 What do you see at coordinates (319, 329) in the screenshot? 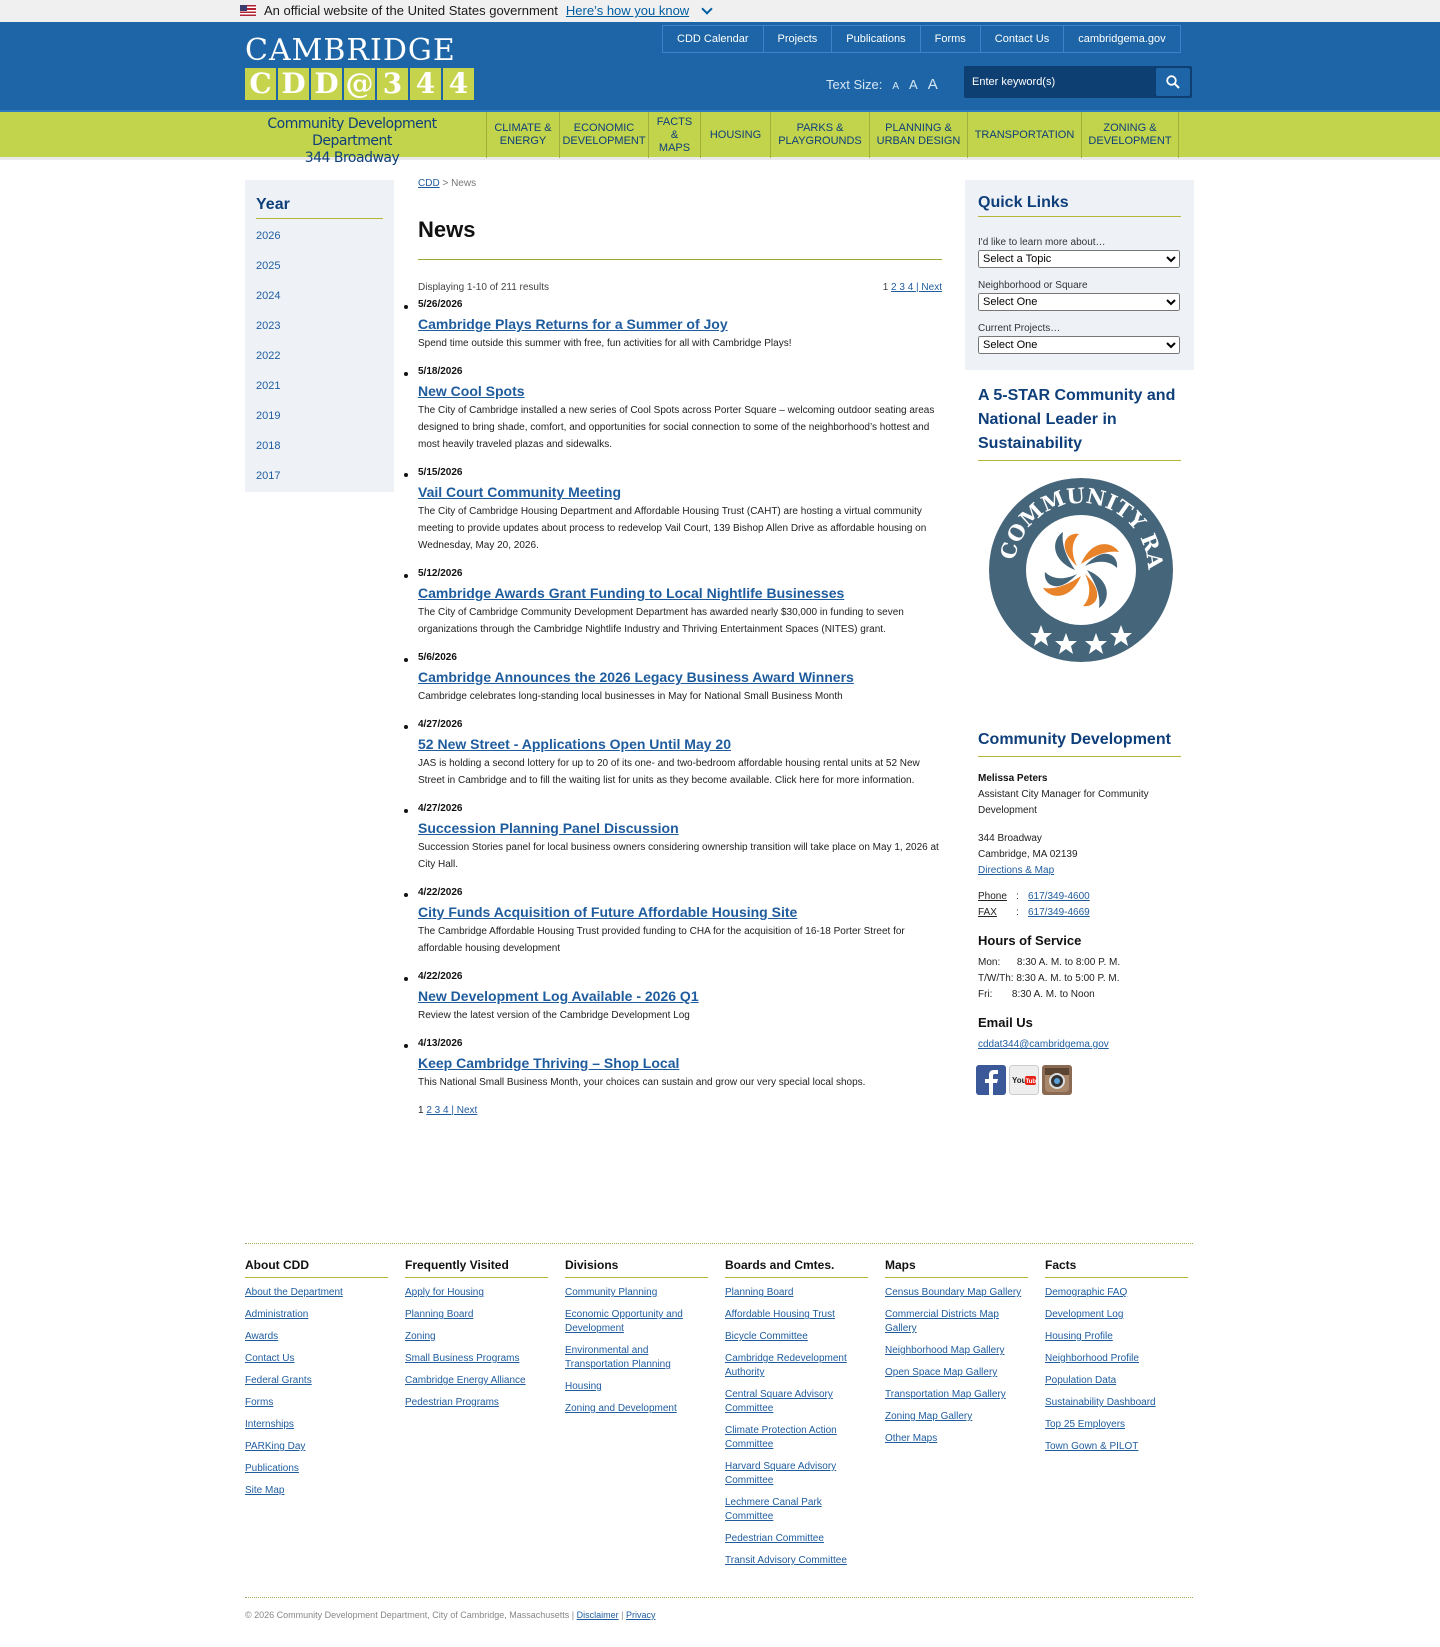
I see `year-link: 2023` at bounding box center [319, 329].